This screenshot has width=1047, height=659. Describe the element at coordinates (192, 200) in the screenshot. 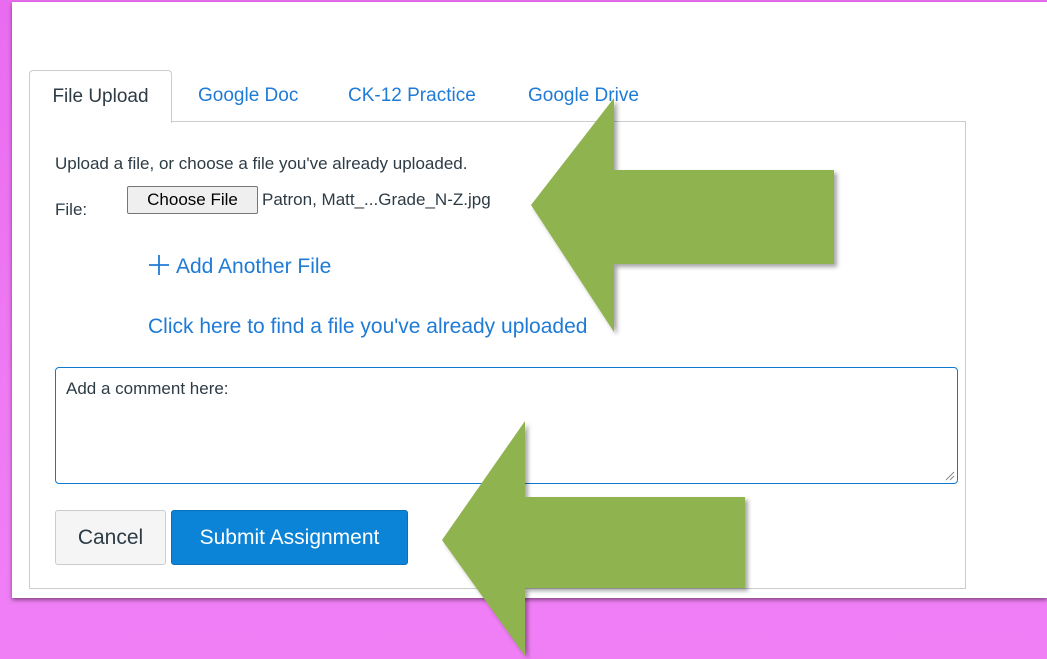

I see `choose-file-button: Choose File` at that location.